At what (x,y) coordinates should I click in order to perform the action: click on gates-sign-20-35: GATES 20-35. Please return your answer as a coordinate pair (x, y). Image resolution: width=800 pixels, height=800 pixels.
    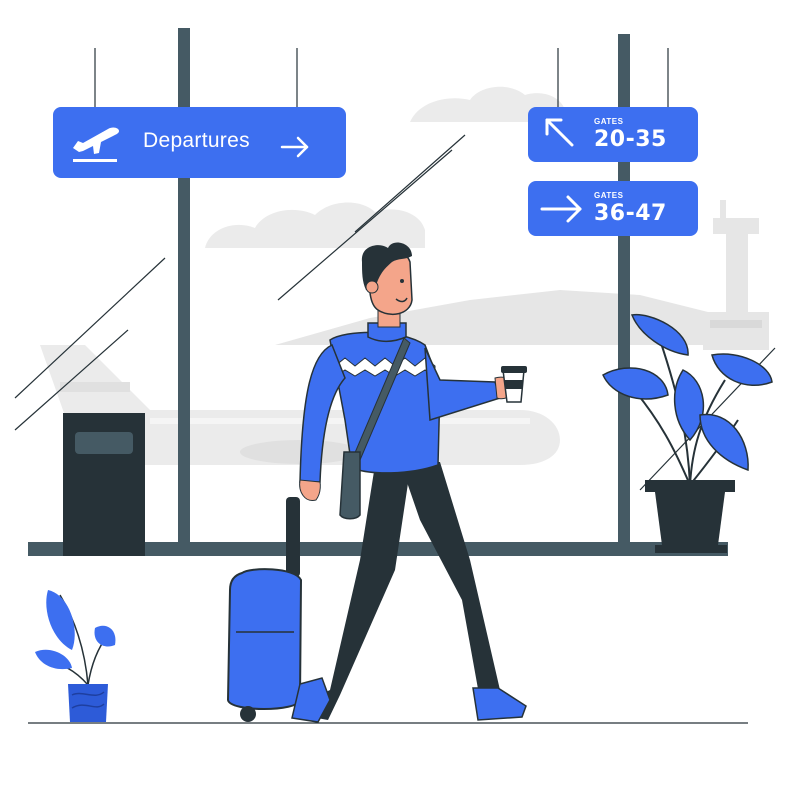
    Looking at the image, I should click on (613, 134).